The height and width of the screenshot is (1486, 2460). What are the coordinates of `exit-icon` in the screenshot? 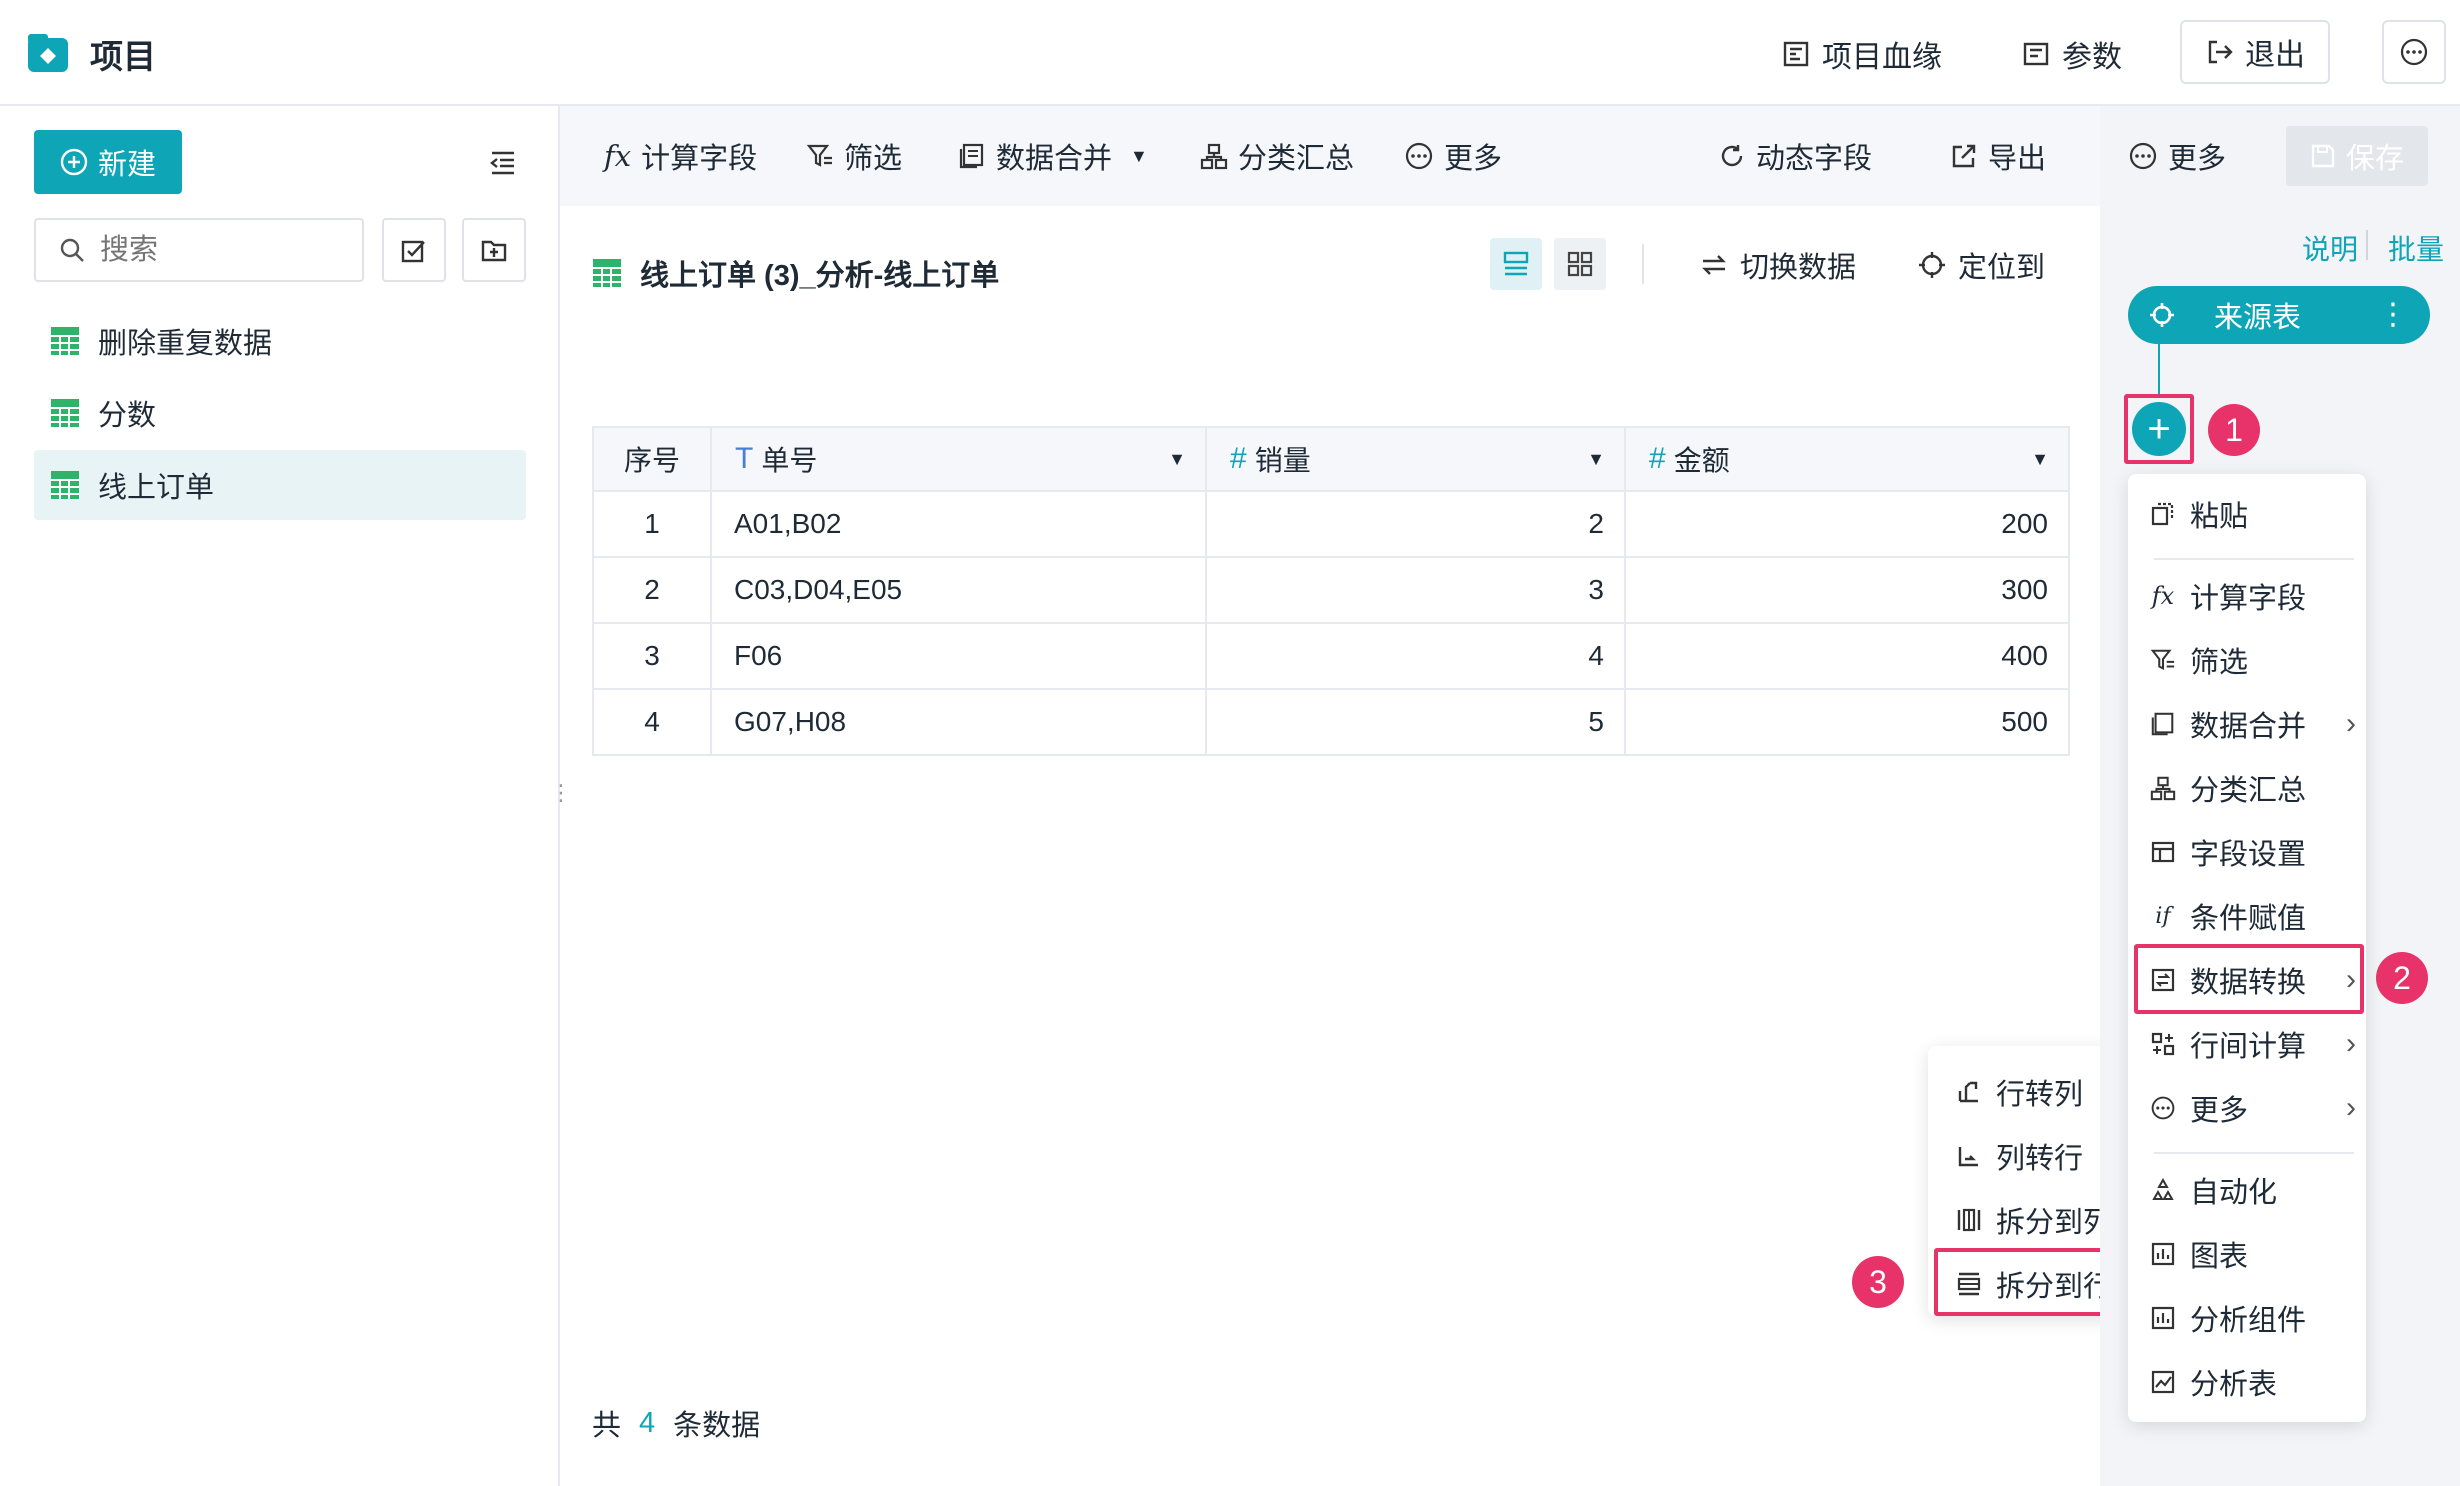 It's located at (2219, 52).